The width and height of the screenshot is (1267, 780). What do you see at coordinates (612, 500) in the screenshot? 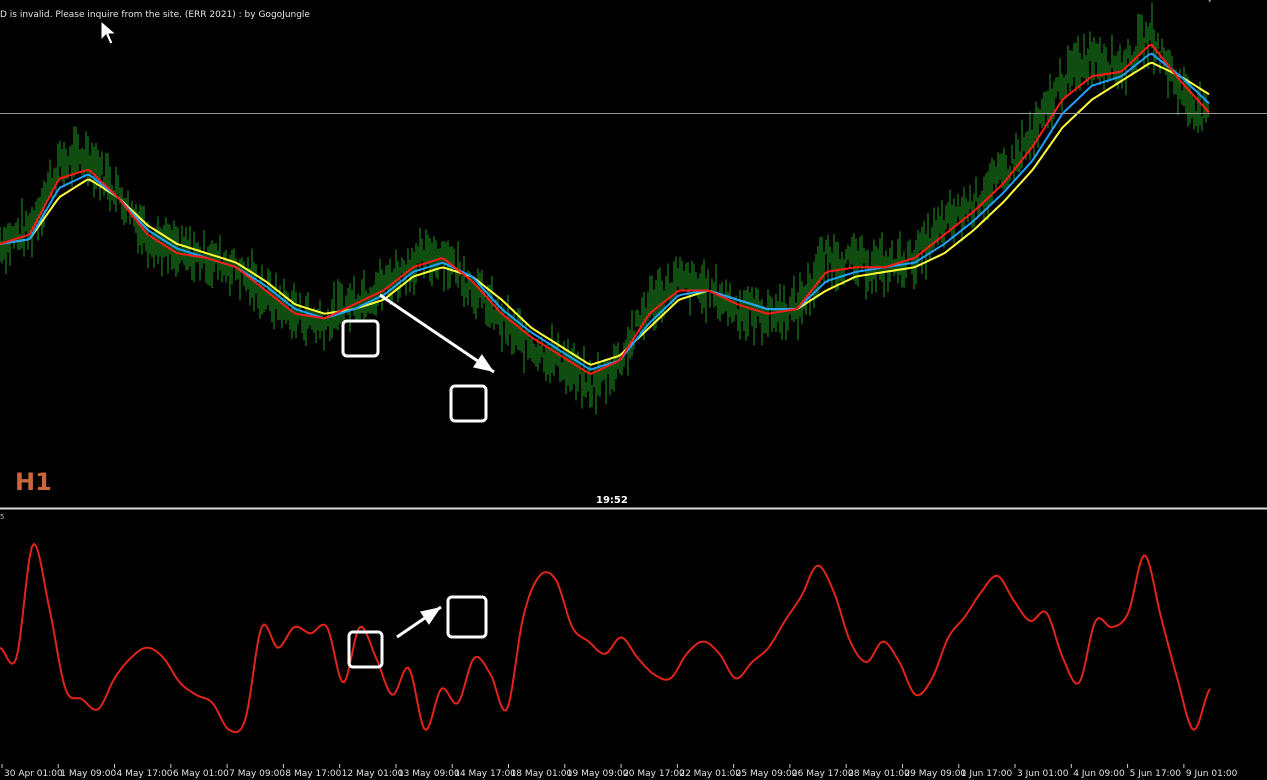
I see `time-label: 19:52` at bounding box center [612, 500].